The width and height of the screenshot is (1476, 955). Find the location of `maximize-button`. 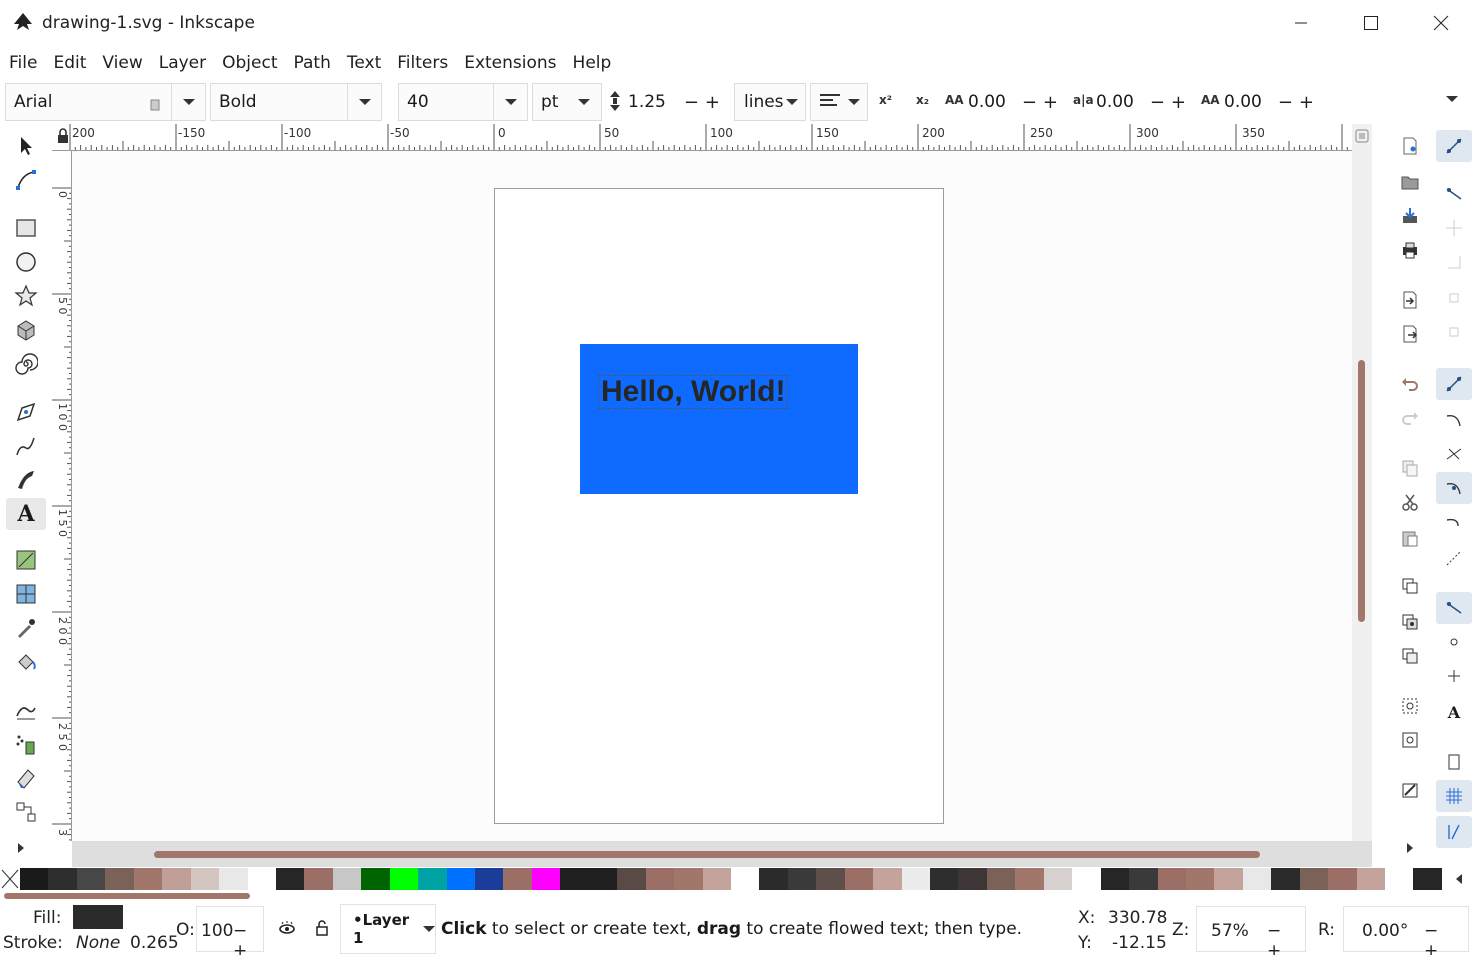

maximize-button is located at coordinates (1371, 23).